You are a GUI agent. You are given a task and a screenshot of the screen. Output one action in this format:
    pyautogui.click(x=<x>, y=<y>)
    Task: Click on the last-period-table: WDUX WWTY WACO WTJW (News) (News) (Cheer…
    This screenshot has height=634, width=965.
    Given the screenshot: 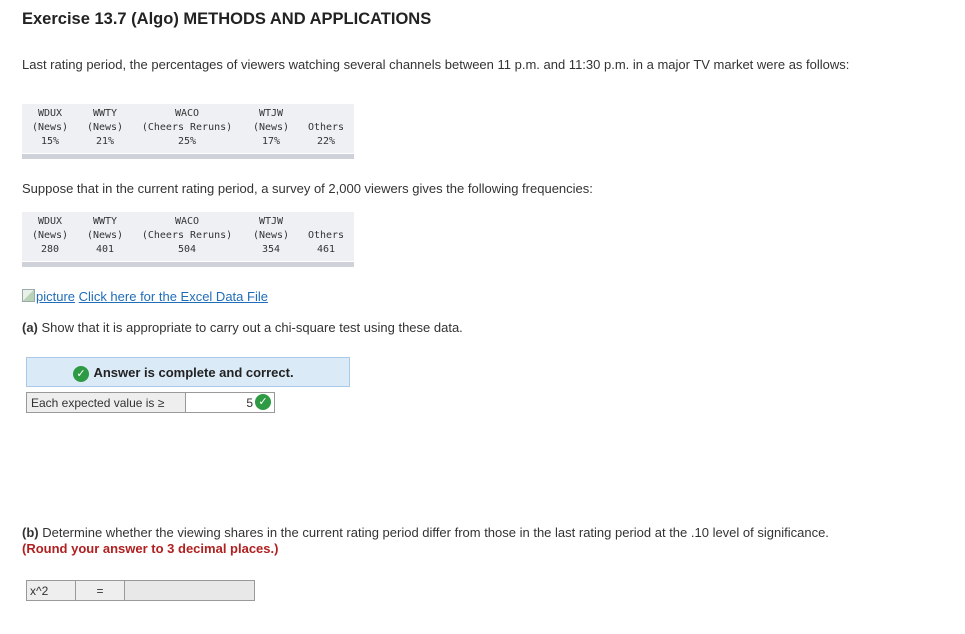 What is the action you would take?
    pyautogui.click(x=188, y=128)
    